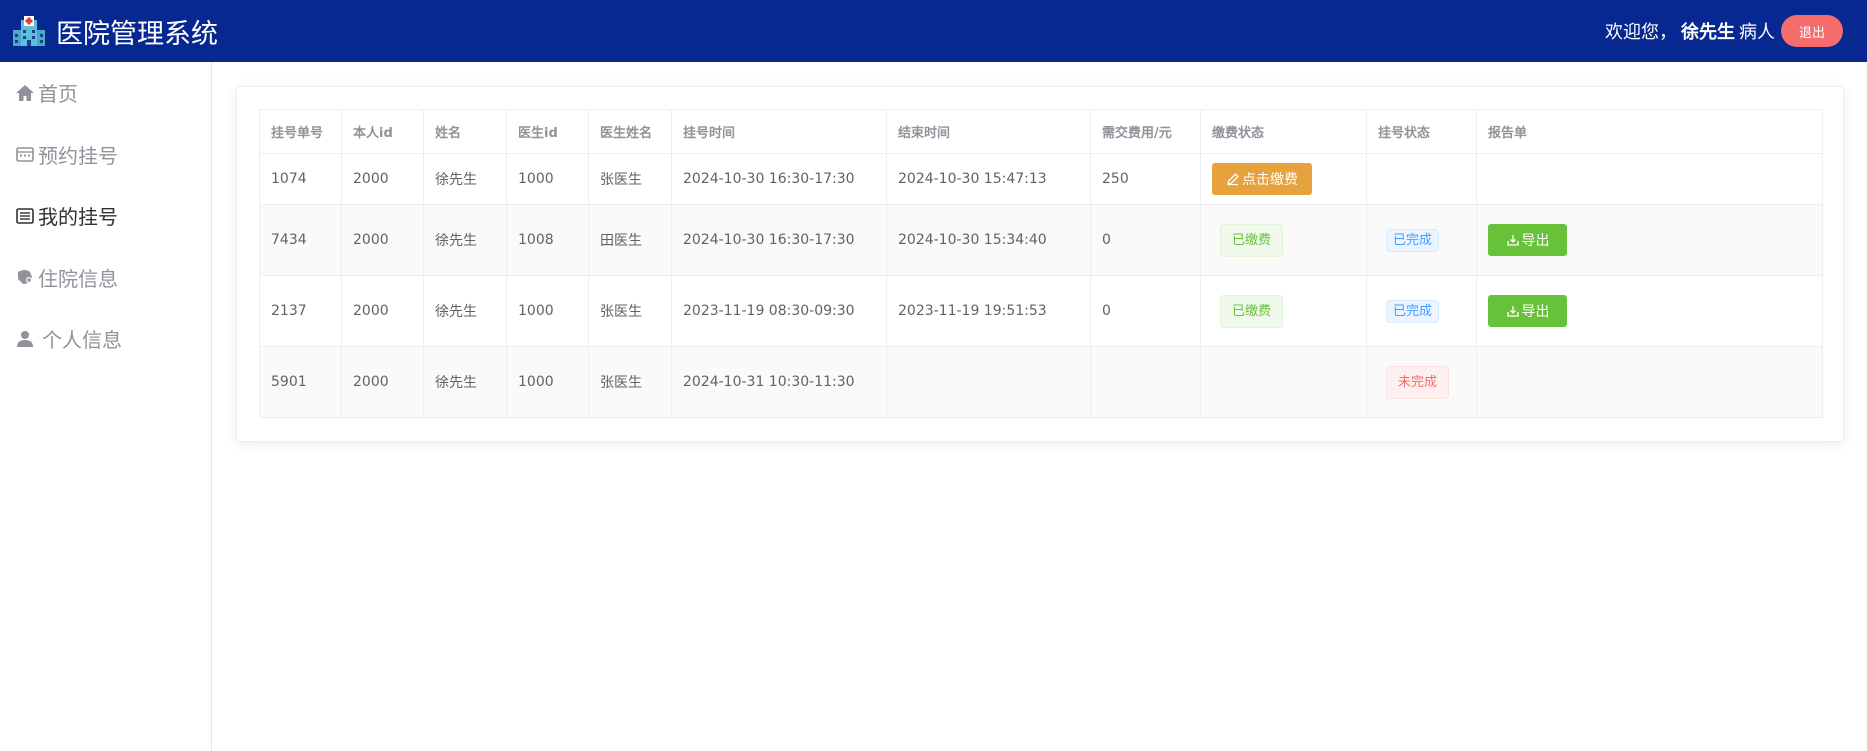  What do you see at coordinates (105, 93) in the screenshot?
I see `sidebar-item-home: 首页` at bounding box center [105, 93].